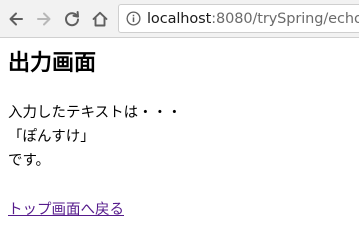 This screenshot has height=240, width=359. I want to click on url-host: localhost, so click(179, 19).